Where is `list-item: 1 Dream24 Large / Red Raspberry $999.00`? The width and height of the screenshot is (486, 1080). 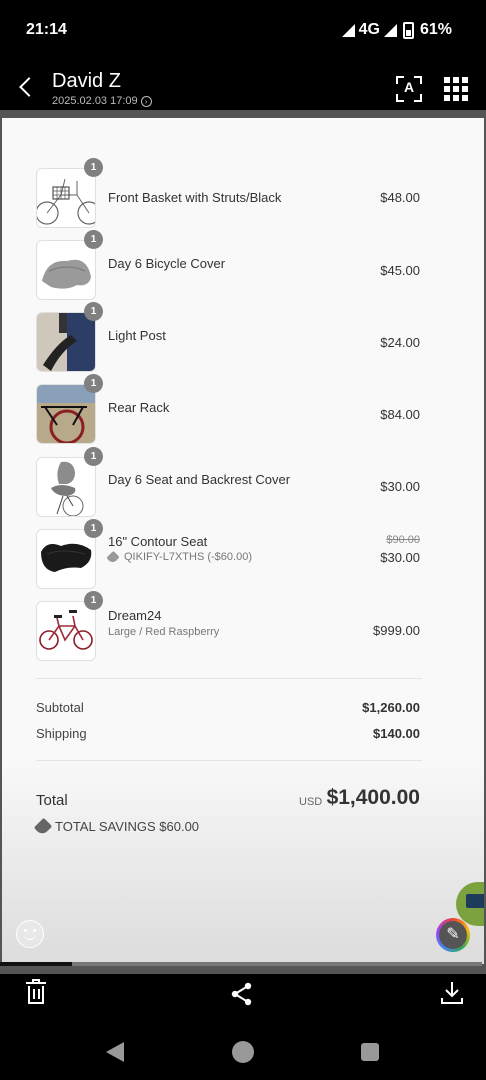
list-item: 1 Dream24 Large / Red Raspberry $999.00 is located at coordinates (243, 626).